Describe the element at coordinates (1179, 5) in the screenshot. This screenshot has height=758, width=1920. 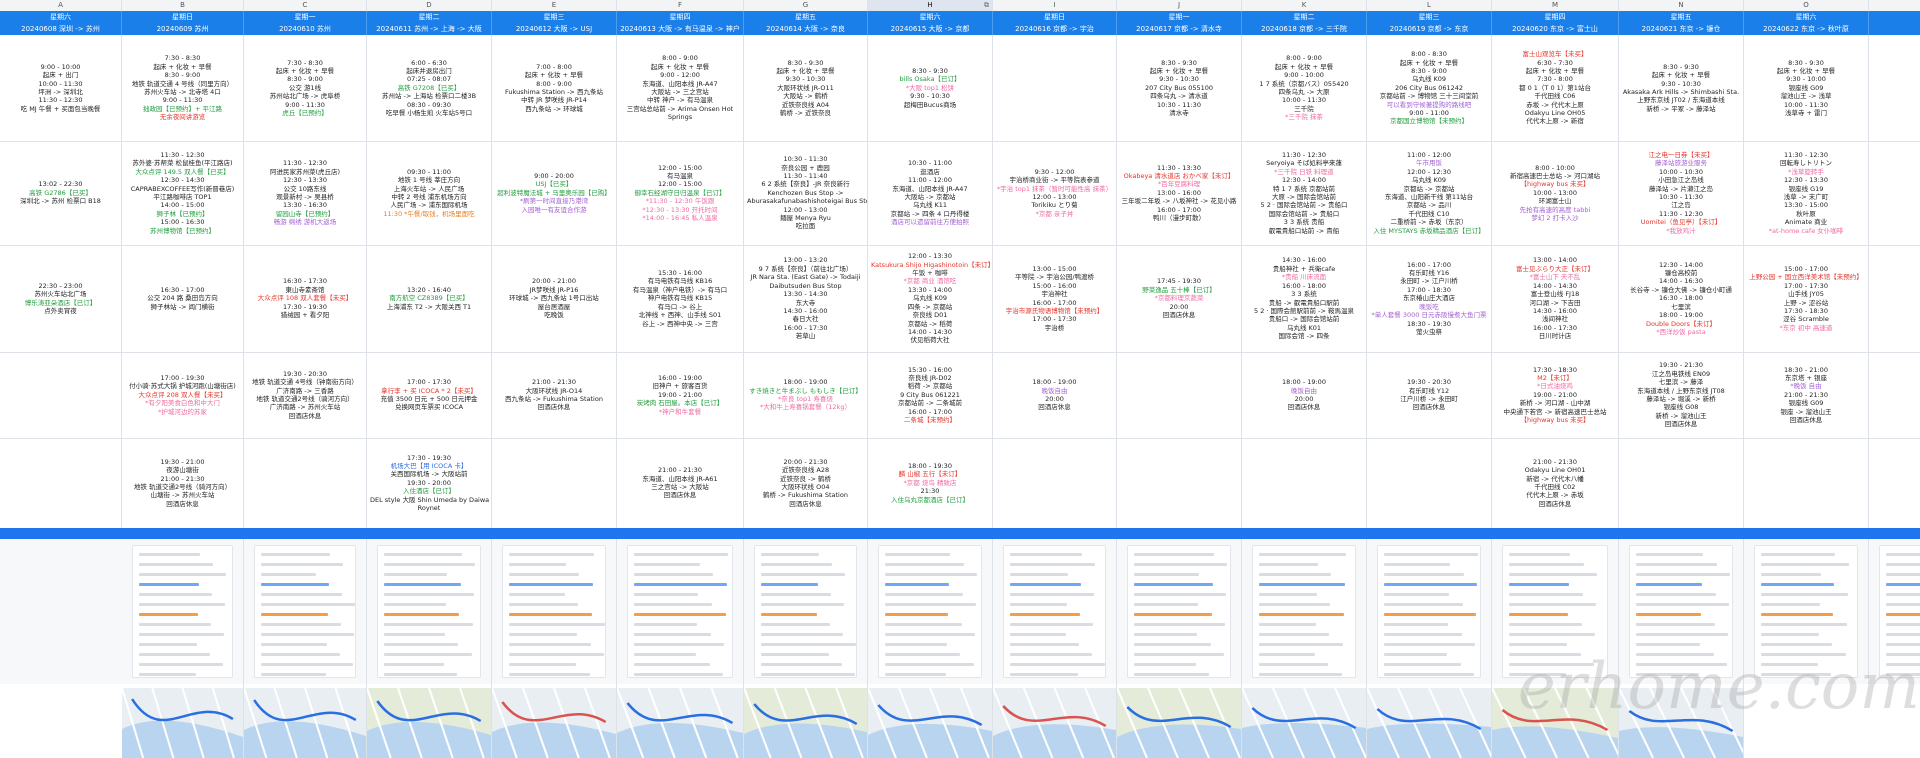
I see `column-header-j: J` at that location.